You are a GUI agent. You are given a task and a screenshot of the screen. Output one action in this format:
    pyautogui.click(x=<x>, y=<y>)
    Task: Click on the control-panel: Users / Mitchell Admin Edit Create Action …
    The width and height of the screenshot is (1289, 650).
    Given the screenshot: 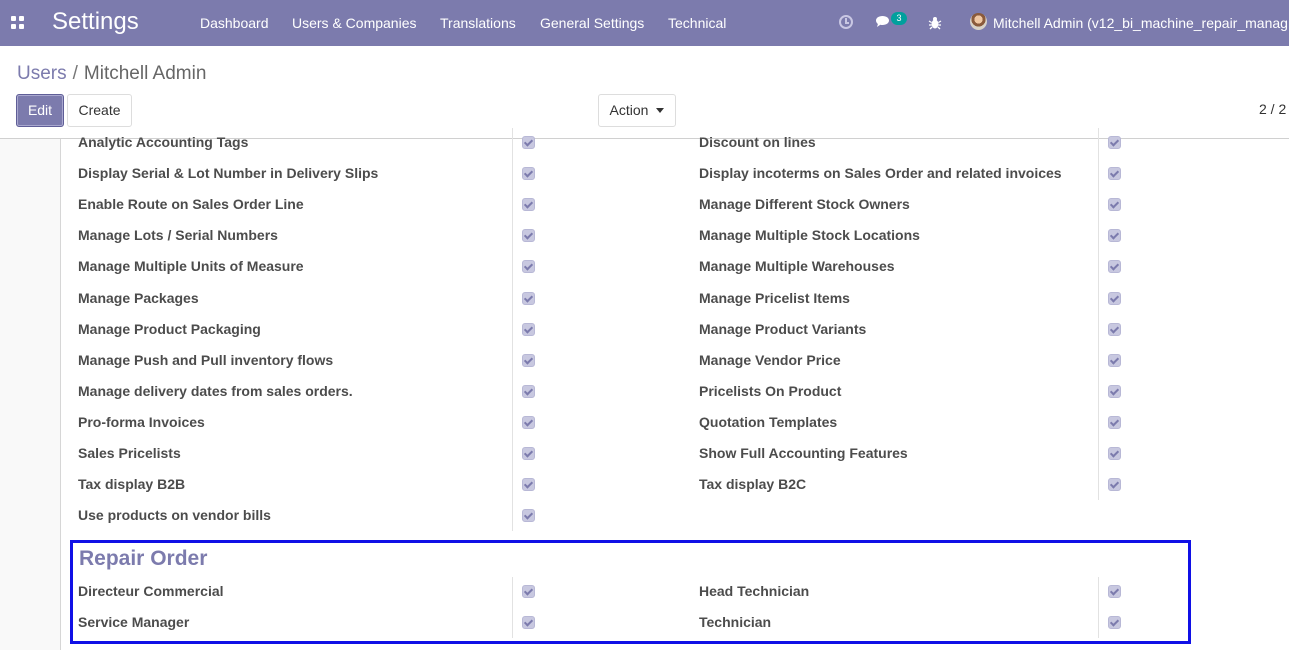 What is the action you would take?
    pyautogui.click(x=644, y=92)
    